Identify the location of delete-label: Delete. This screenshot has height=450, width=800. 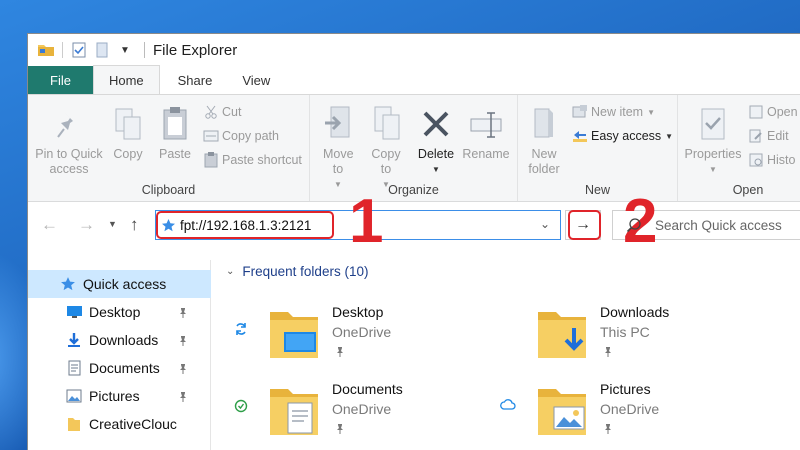
(436, 154).